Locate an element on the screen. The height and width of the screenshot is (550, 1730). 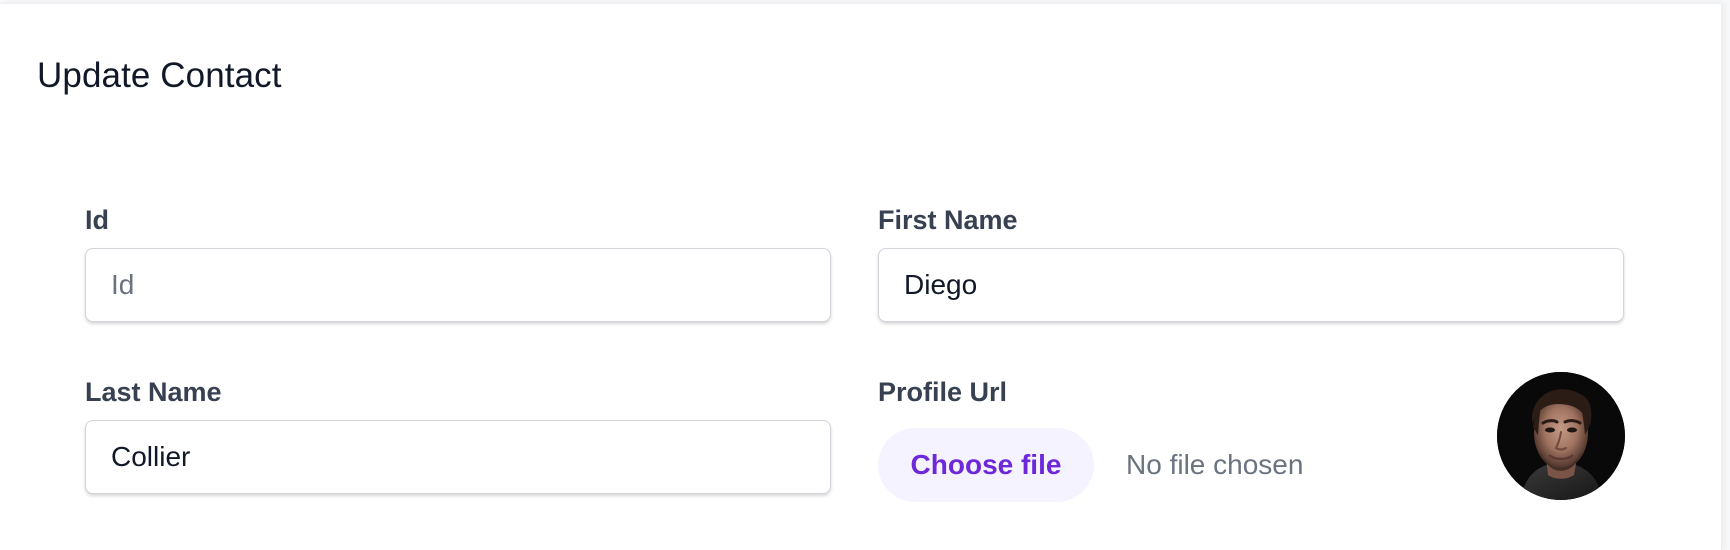
first-name-input is located at coordinates (1251, 285).